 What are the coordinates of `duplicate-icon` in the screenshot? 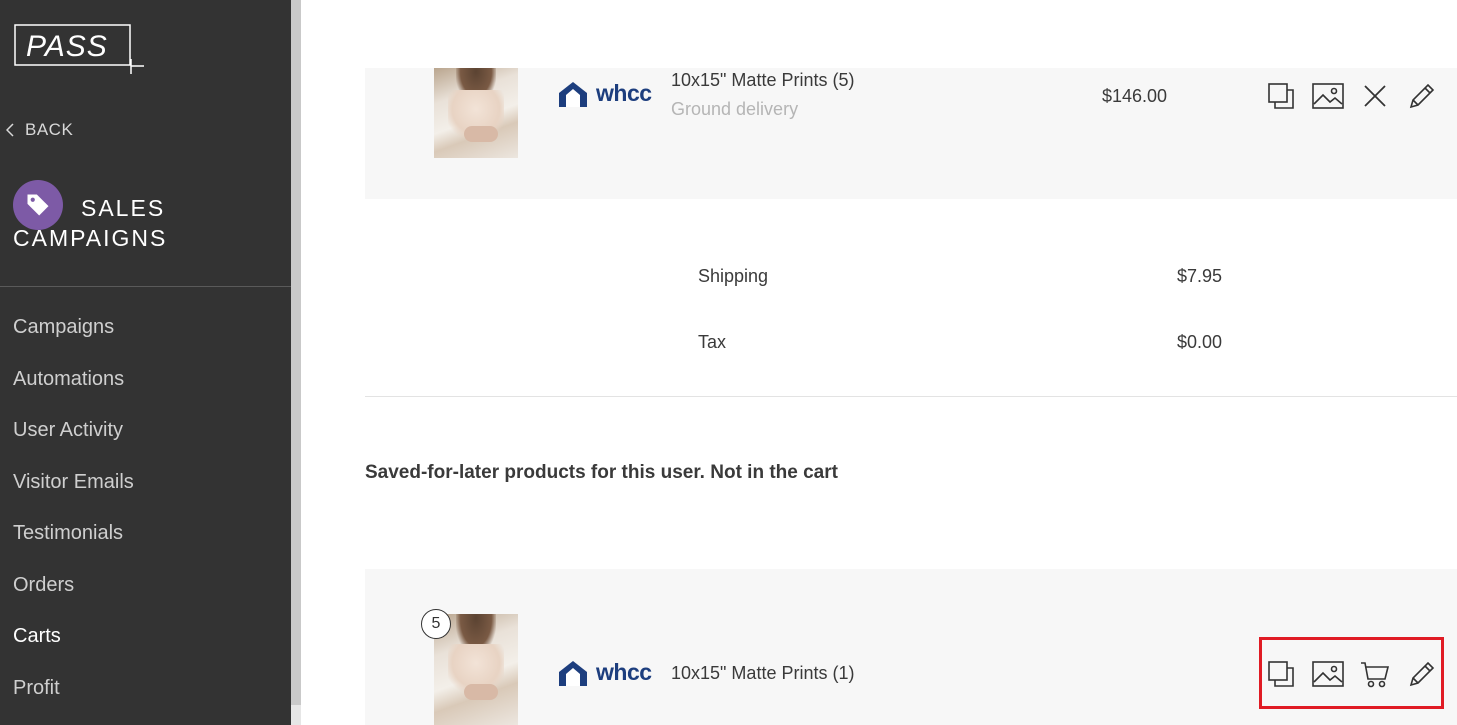 It's located at (1280, 96).